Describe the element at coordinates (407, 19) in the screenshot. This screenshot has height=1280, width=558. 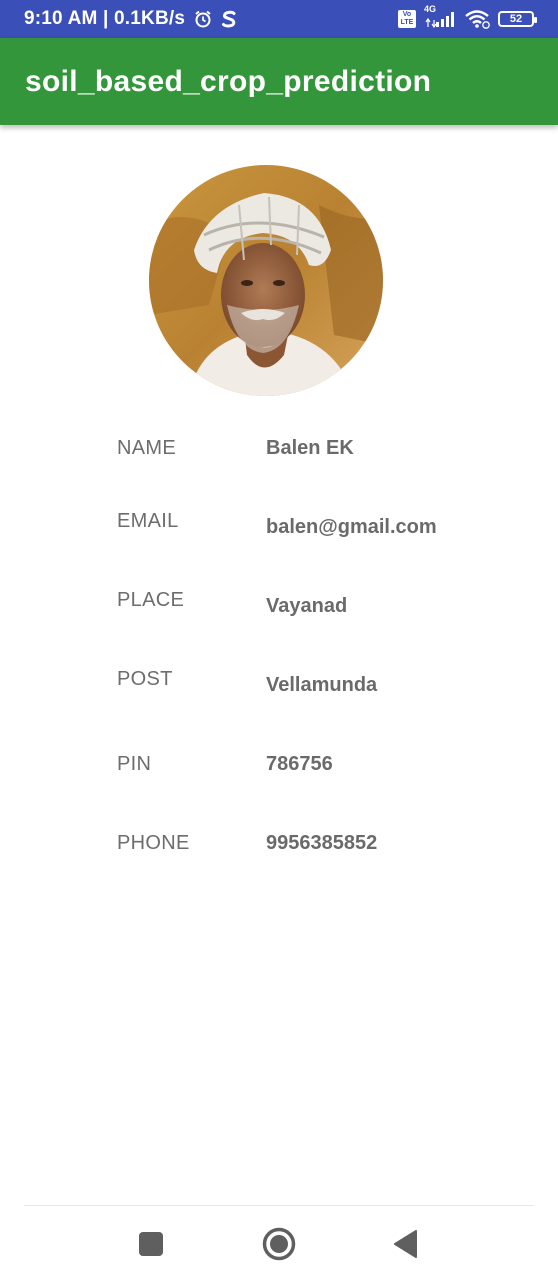
I see `volte-icon: Vo LTE` at that location.